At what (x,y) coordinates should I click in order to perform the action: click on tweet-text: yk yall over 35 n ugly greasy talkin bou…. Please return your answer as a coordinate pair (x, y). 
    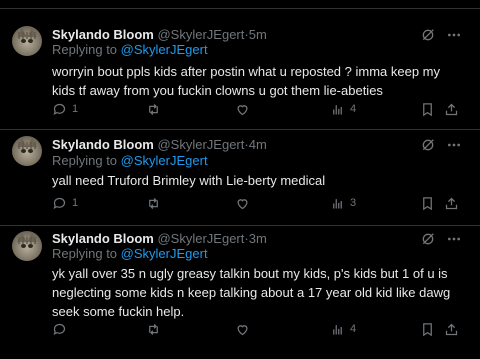
    Looking at the image, I should click on (251, 292).